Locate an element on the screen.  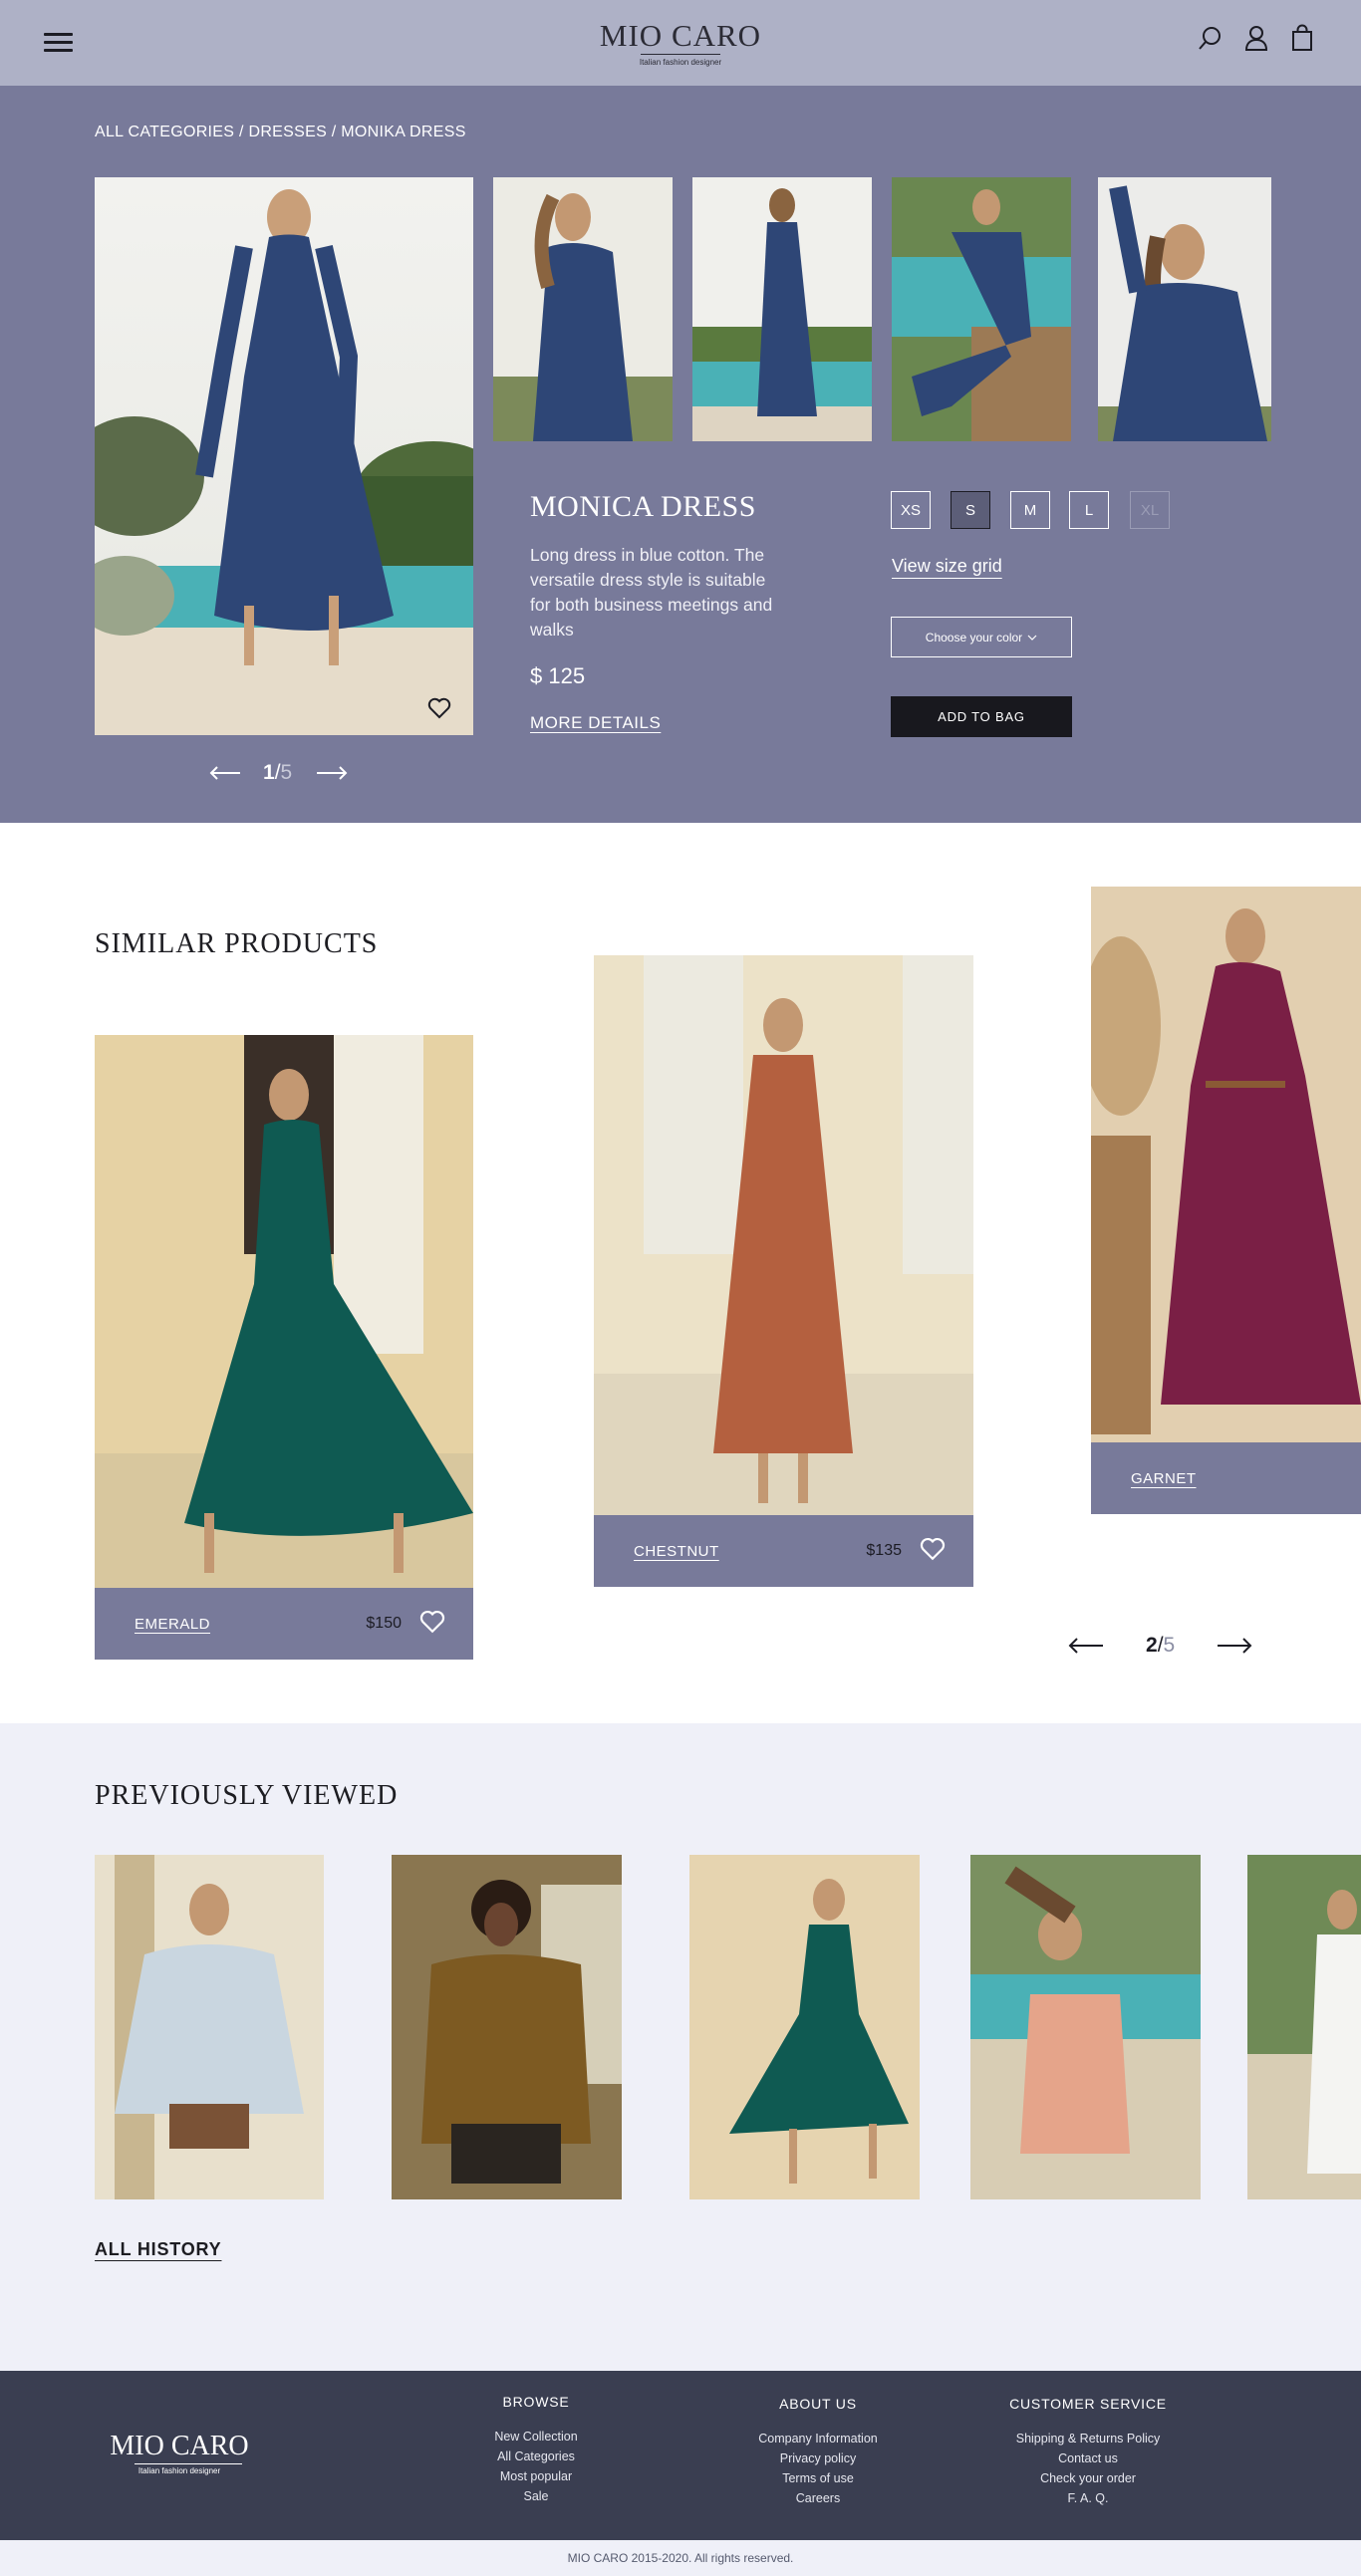
pager-current: 1 is located at coordinates (269, 772).